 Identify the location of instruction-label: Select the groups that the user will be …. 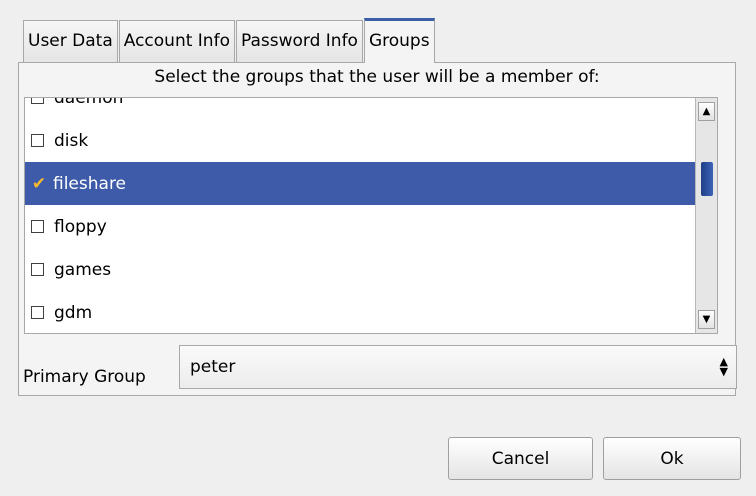
(377, 77).